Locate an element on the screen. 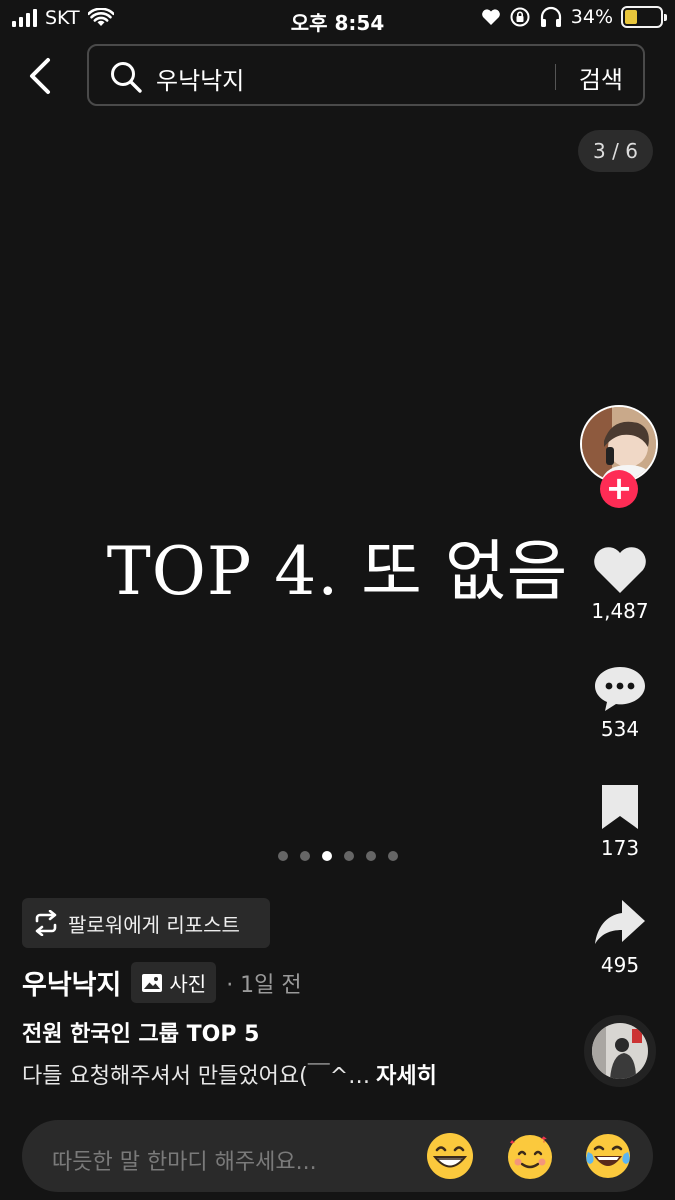  photo-tag: 사진 is located at coordinates (174, 982).